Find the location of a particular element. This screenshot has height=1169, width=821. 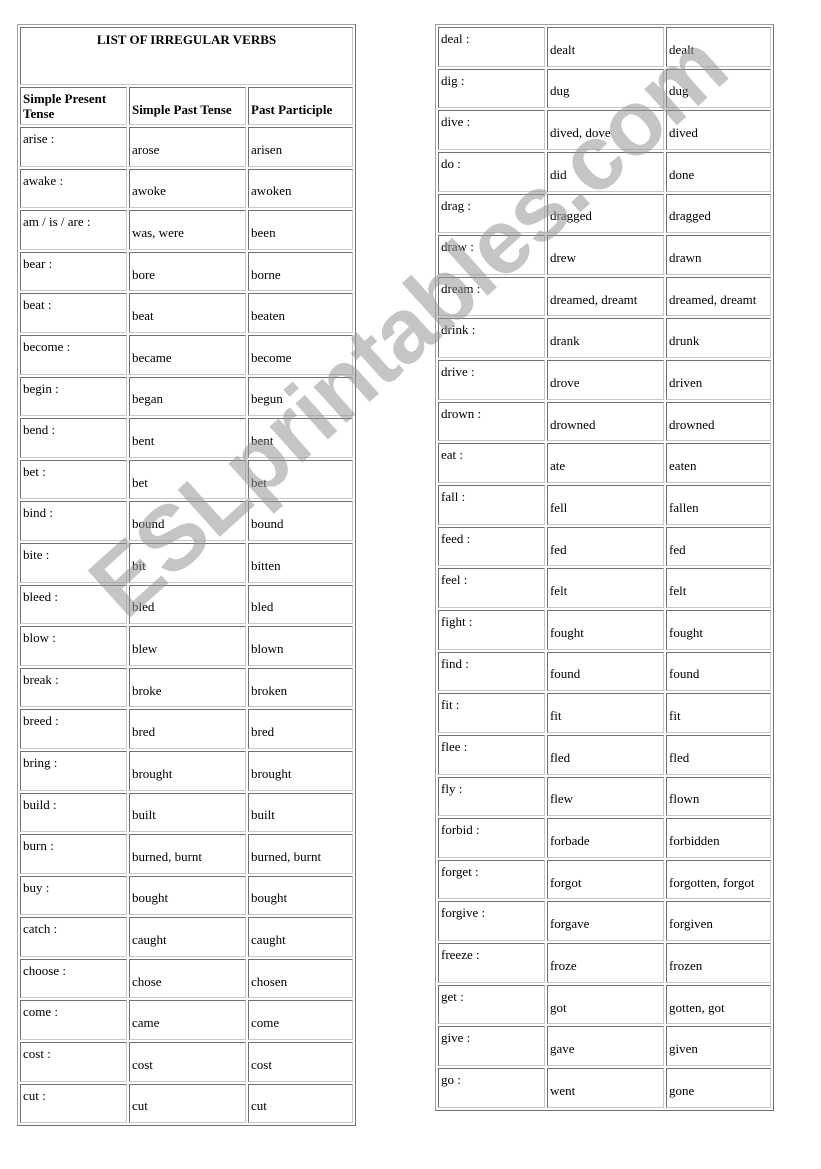

table-row: buy : bought bought is located at coordinates (186, 895).